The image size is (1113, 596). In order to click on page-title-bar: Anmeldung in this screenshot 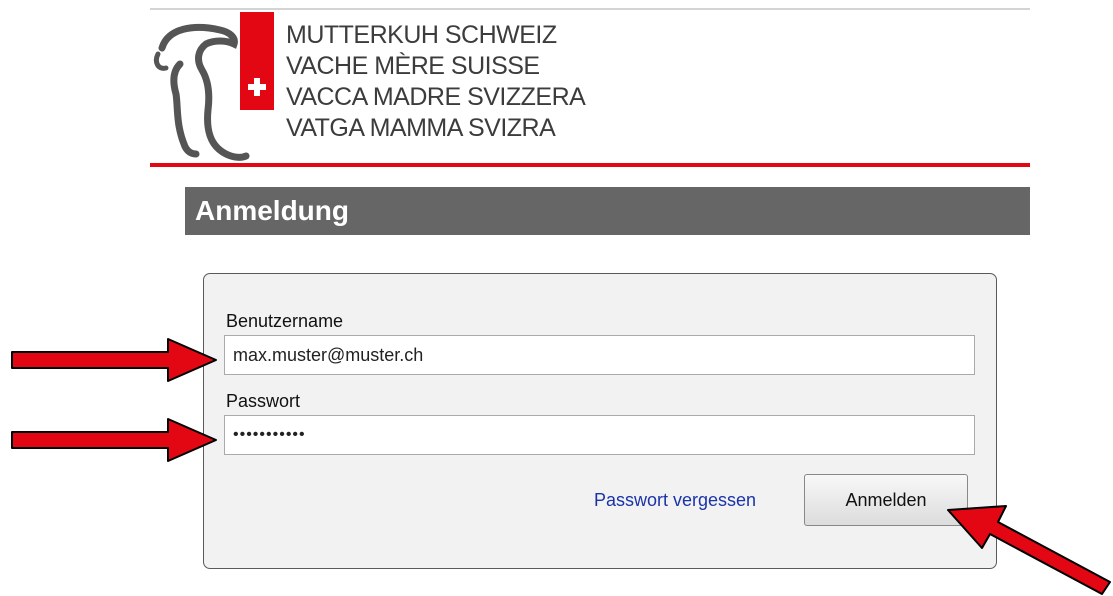, I will do `click(607, 211)`.